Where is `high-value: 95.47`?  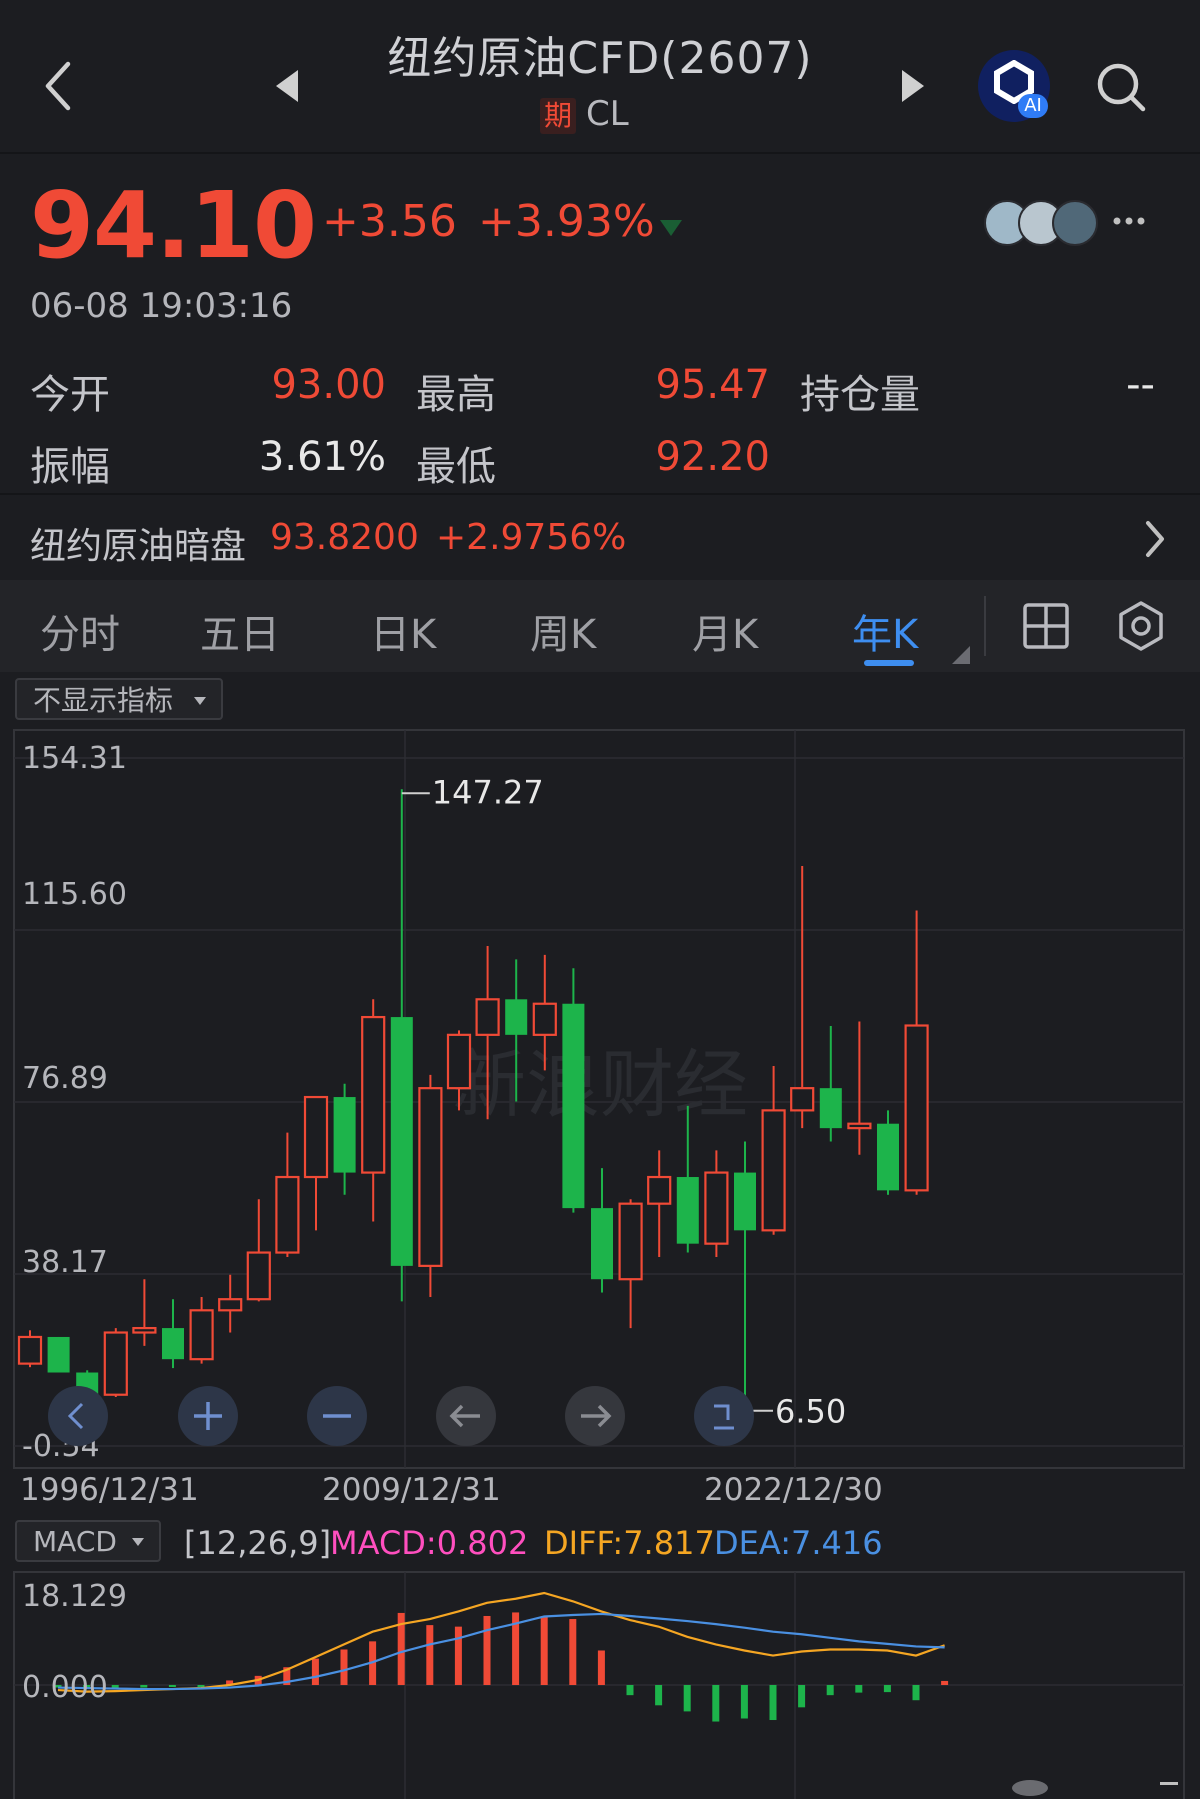 high-value: 95.47 is located at coordinates (712, 385).